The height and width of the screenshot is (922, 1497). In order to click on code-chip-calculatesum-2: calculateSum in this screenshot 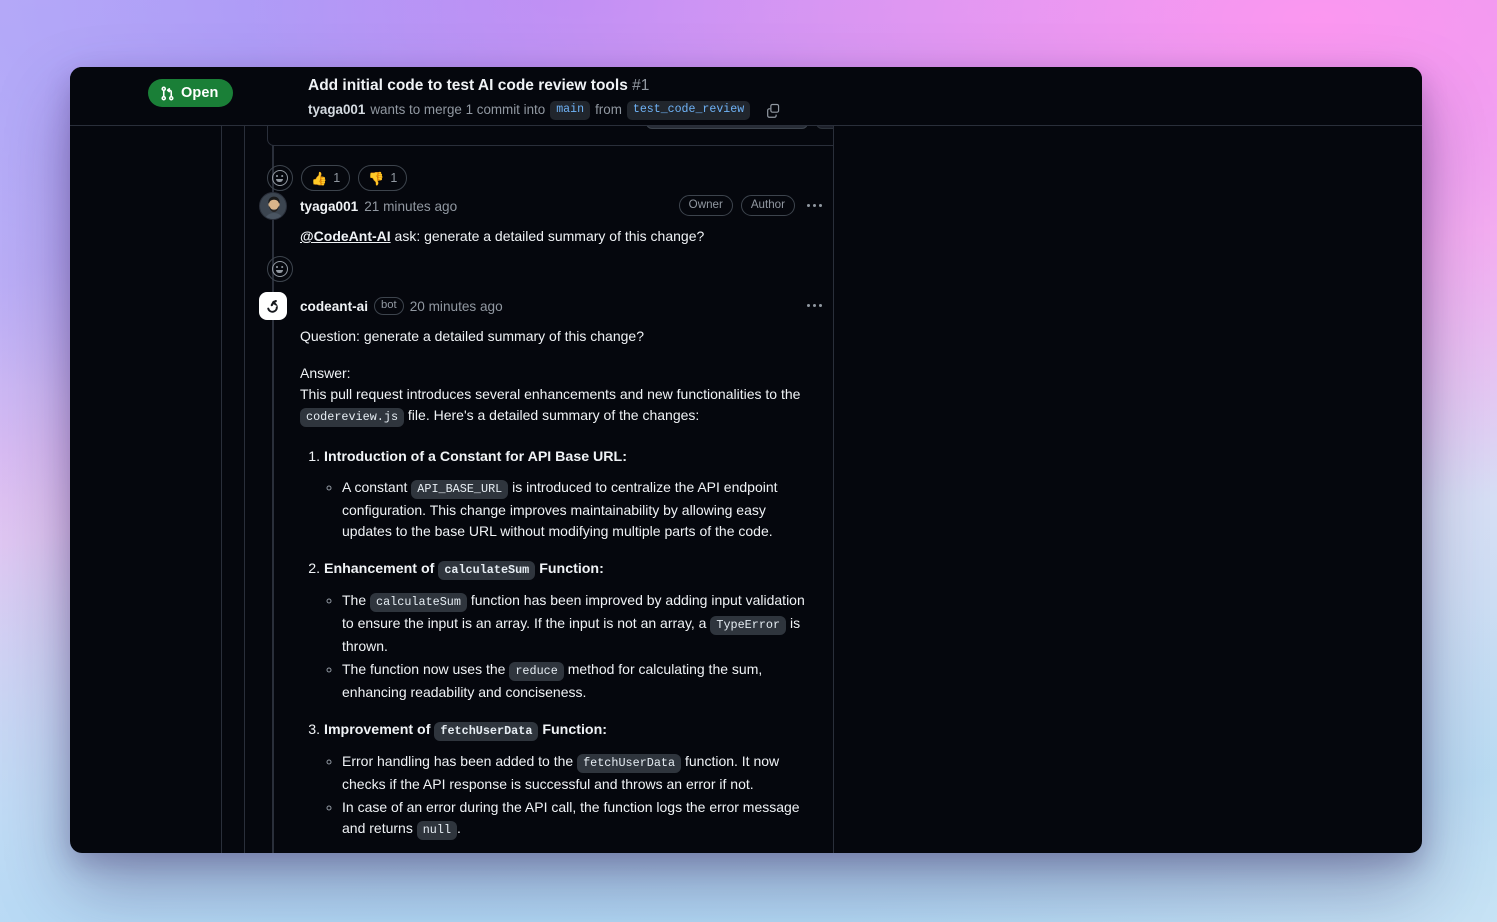, I will do `click(418, 602)`.